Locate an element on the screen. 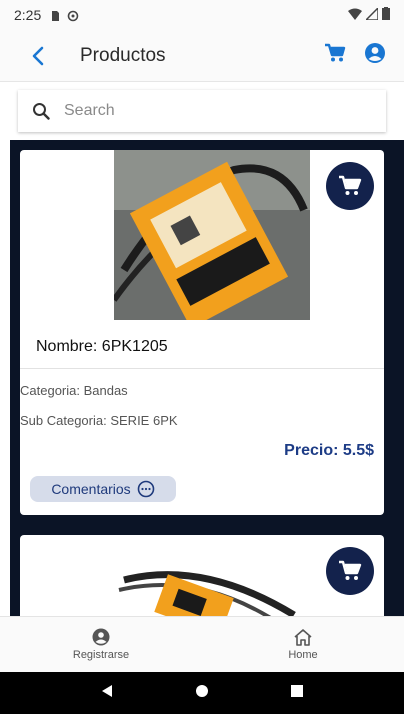 The image size is (404, 714). product-subcategory: Sub Categoria: SERIE 6PK is located at coordinates (99, 420).